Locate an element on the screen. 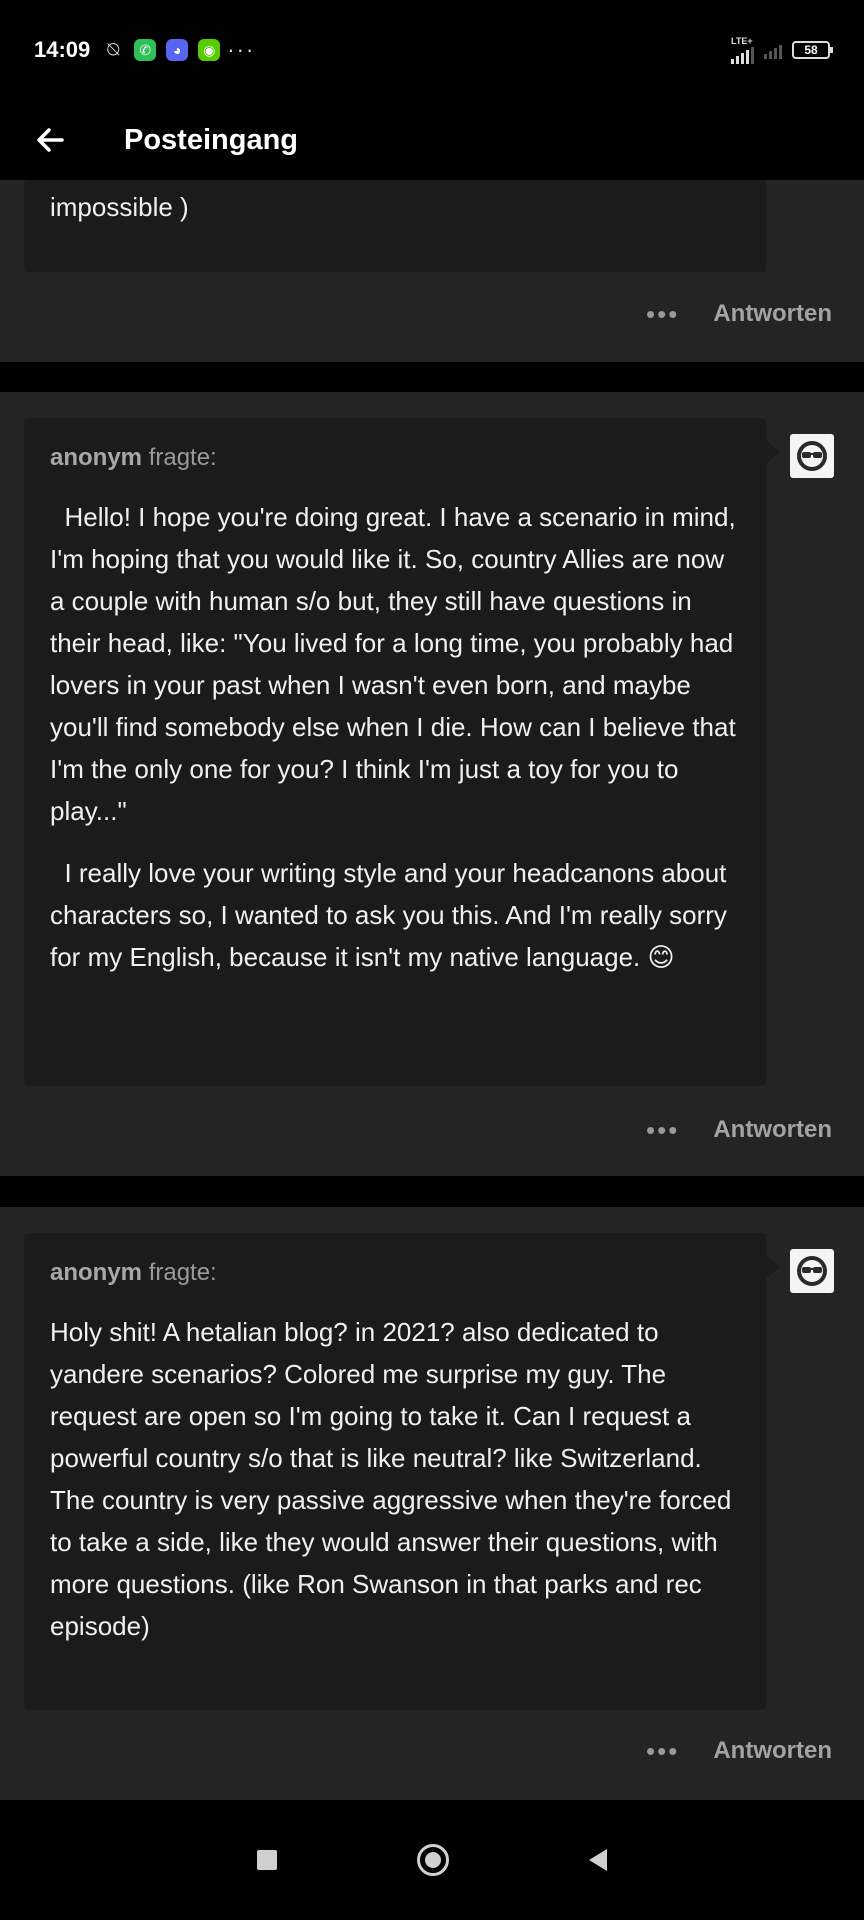 The height and width of the screenshot is (1920, 864). system-status: LTE+ 58 is located at coordinates (782, 49).